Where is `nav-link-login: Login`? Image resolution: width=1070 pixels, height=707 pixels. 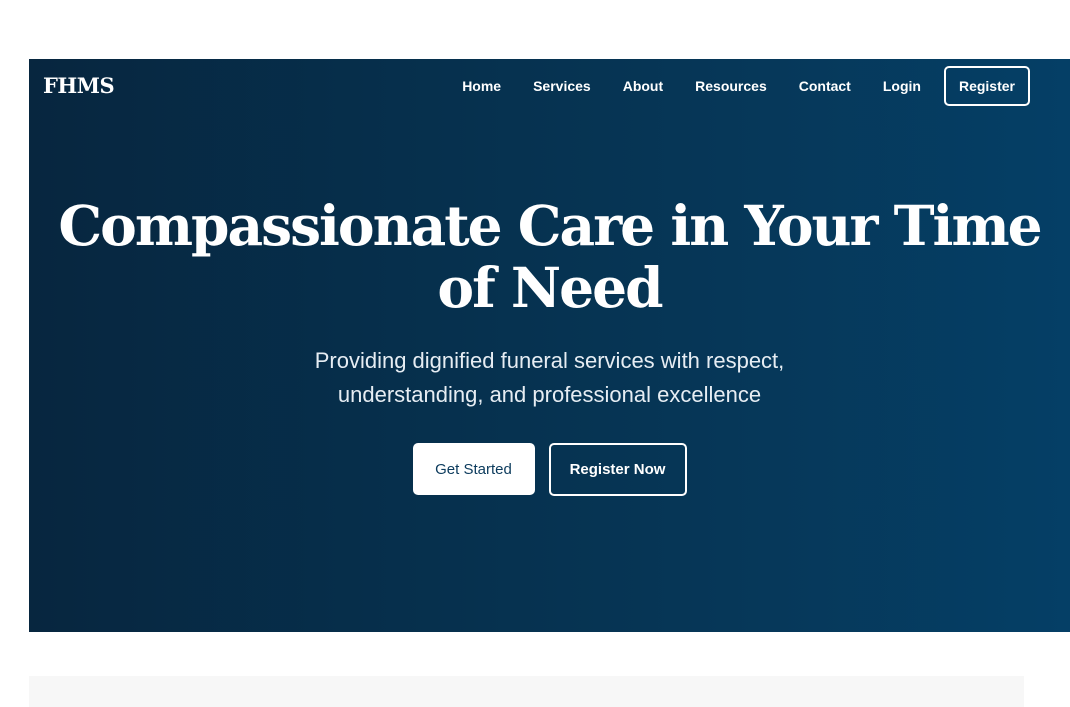
nav-link-login: Login is located at coordinates (902, 86).